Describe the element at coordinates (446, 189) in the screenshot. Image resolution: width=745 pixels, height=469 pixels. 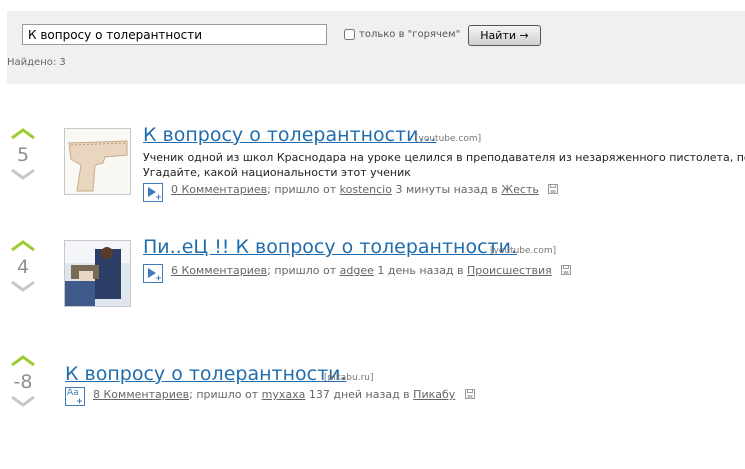
I see `meta-time-text: 3 минуты назад в` at that location.